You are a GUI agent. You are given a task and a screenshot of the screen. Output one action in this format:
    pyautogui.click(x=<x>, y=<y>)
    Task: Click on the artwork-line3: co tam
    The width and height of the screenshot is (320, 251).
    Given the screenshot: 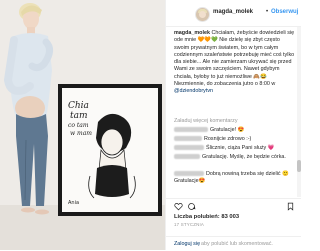 What is the action you would take?
    pyautogui.click(x=78, y=125)
    